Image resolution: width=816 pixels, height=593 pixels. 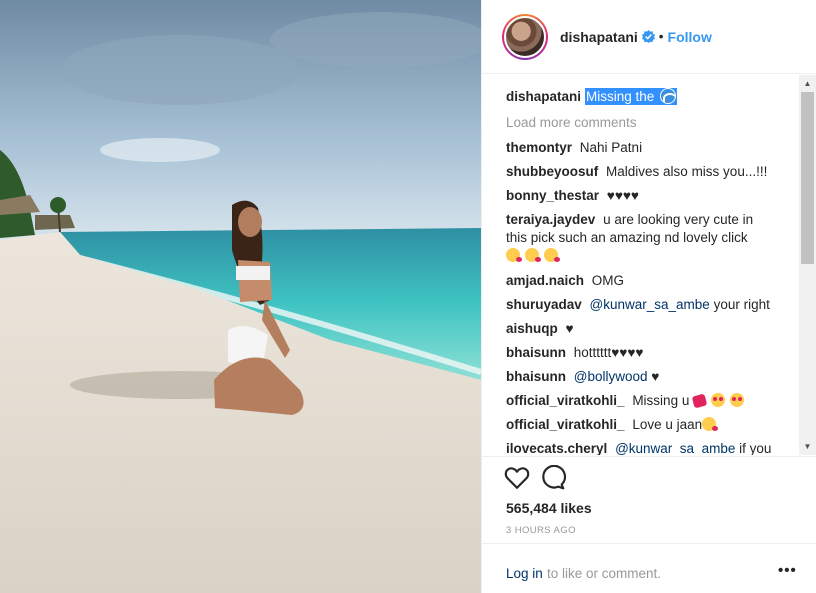 I want to click on comment-username: shubbeyoosuf, so click(x=552, y=171).